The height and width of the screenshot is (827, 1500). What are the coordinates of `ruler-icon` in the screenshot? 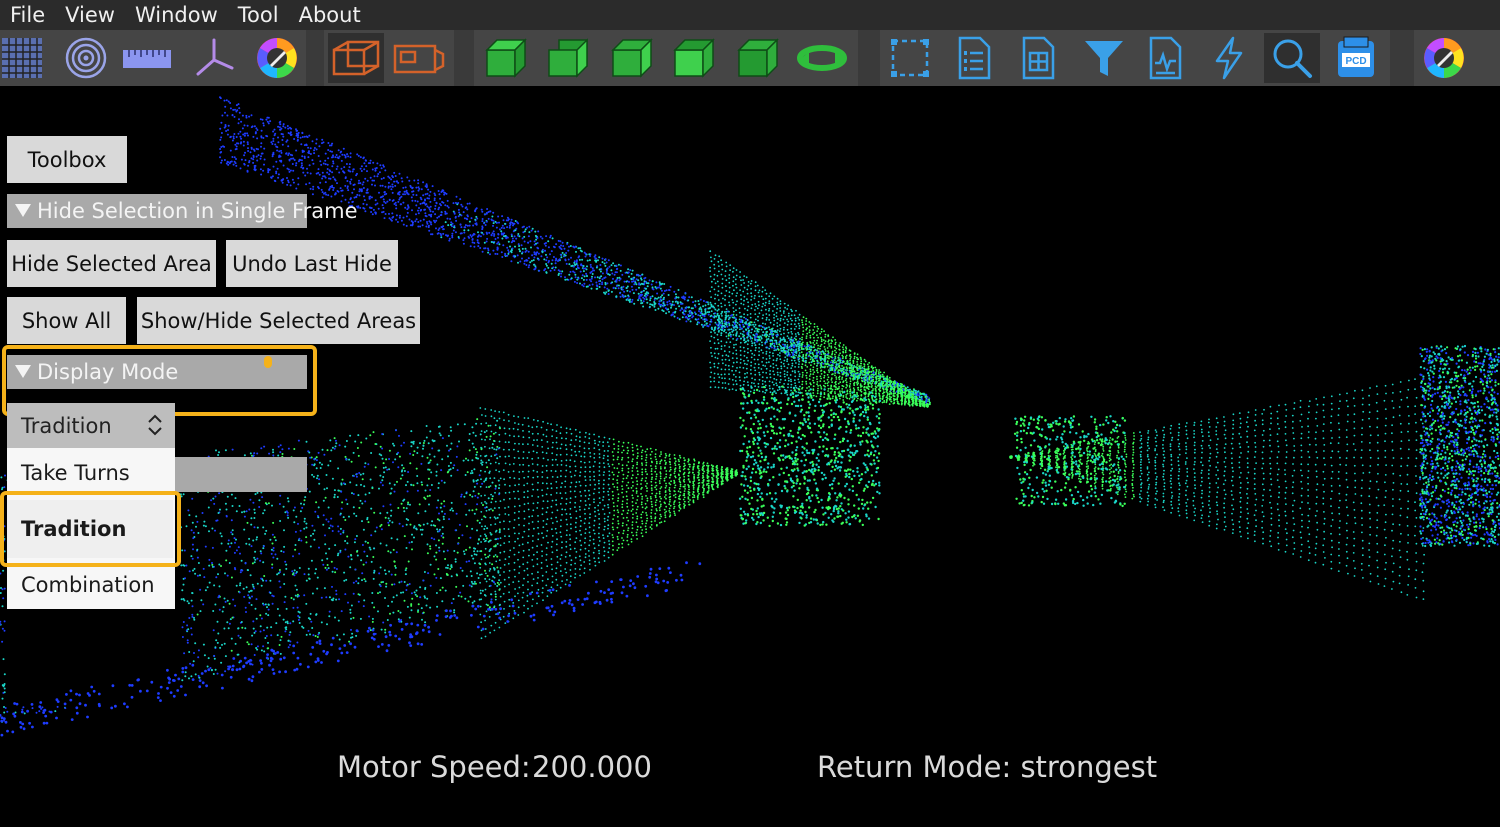 It's located at (147, 59).